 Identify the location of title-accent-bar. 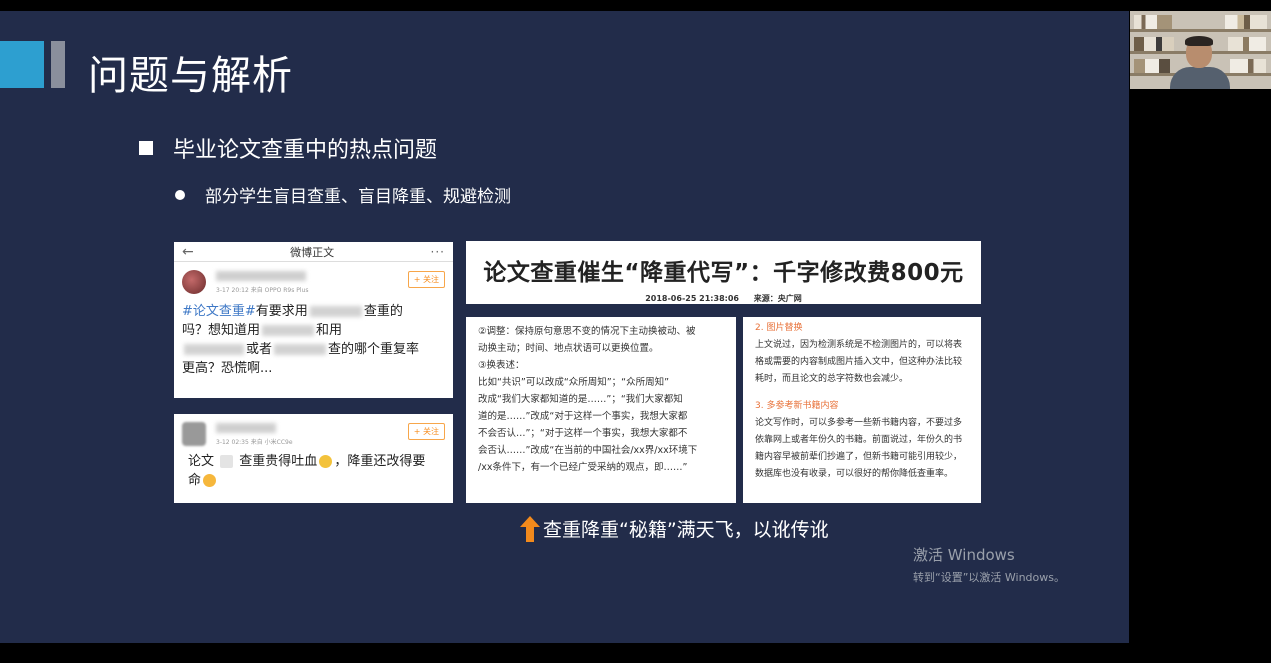
(22, 64).